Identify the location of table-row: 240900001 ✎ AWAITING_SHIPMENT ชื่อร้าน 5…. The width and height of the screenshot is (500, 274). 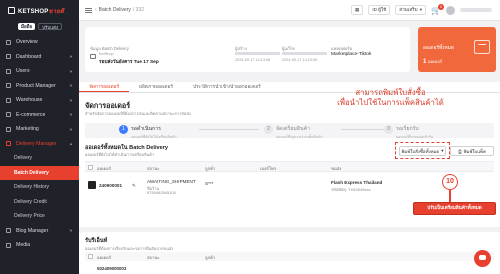
(289, 191).